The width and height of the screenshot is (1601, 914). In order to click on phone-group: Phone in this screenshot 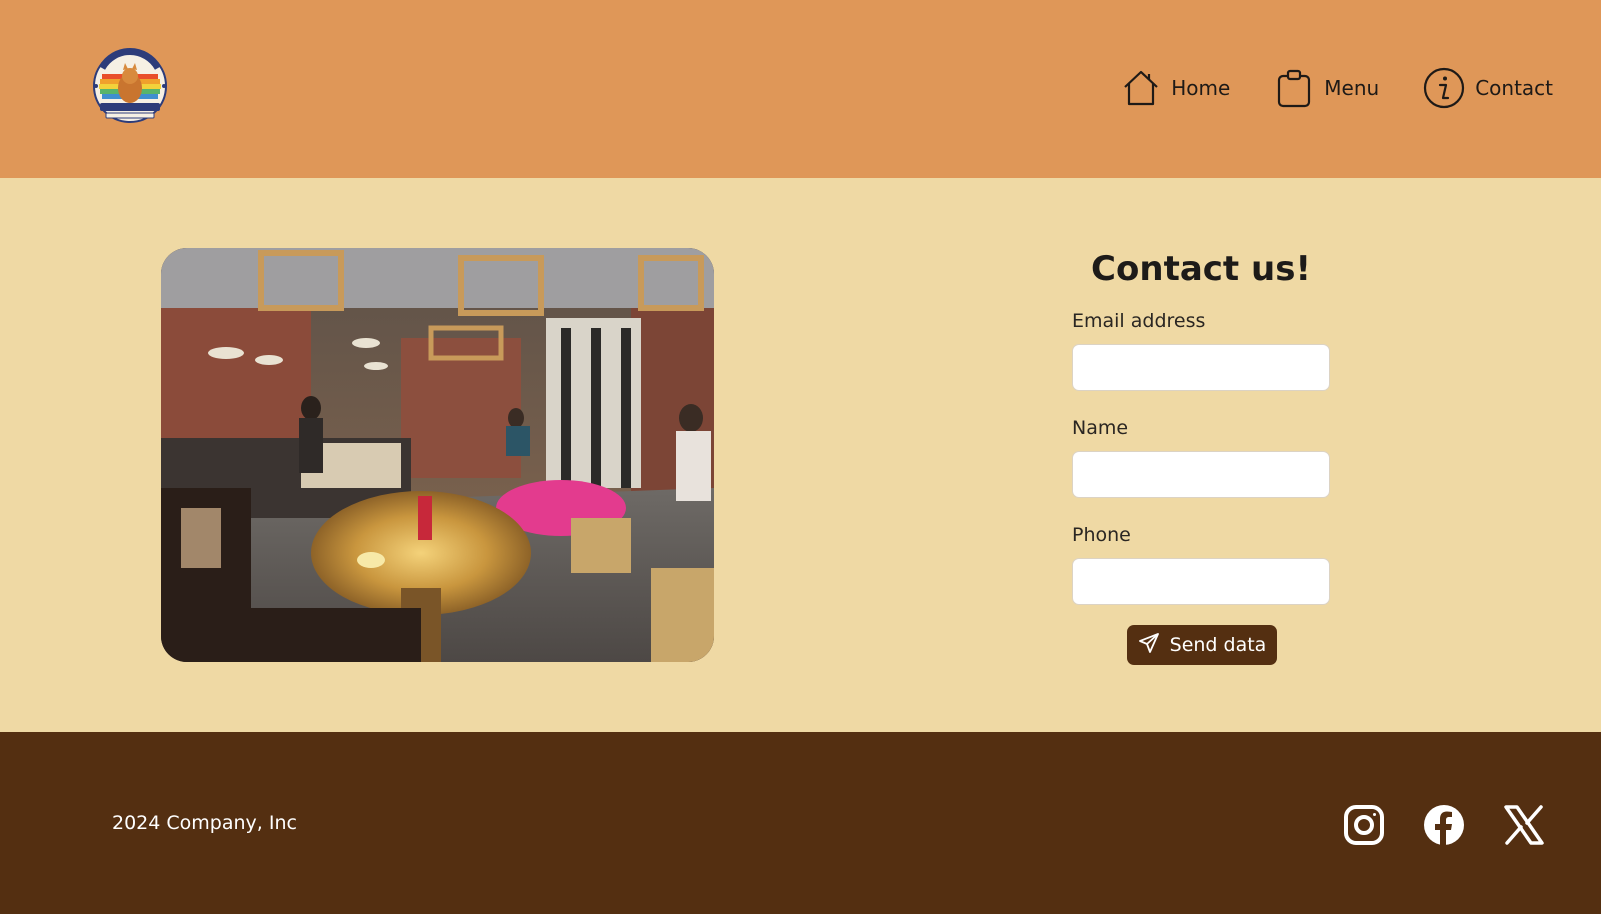, I will do `click(1201, 563)`.